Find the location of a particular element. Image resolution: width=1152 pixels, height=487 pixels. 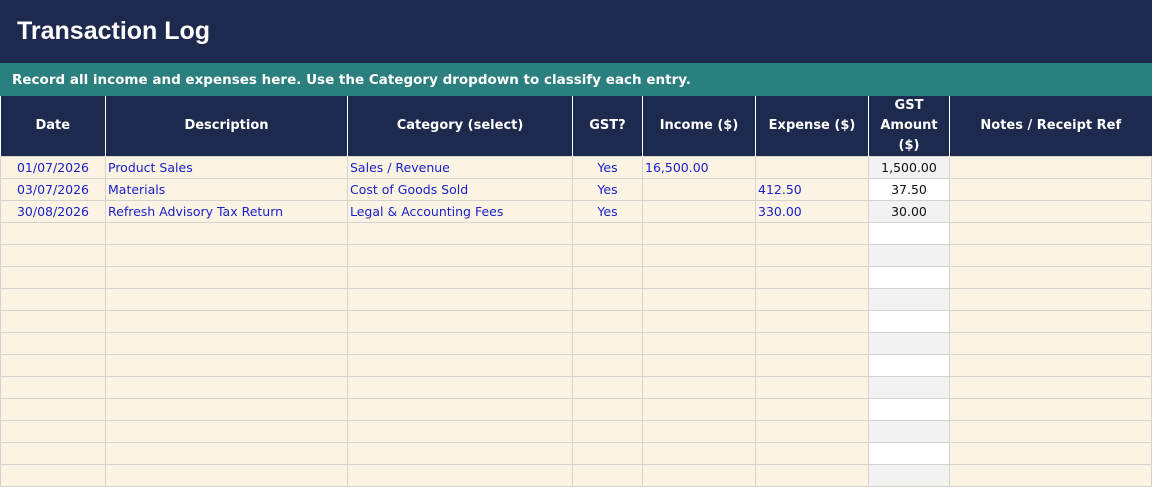

category-cell: Sales / Revenue is located at coordinates (460, 167).